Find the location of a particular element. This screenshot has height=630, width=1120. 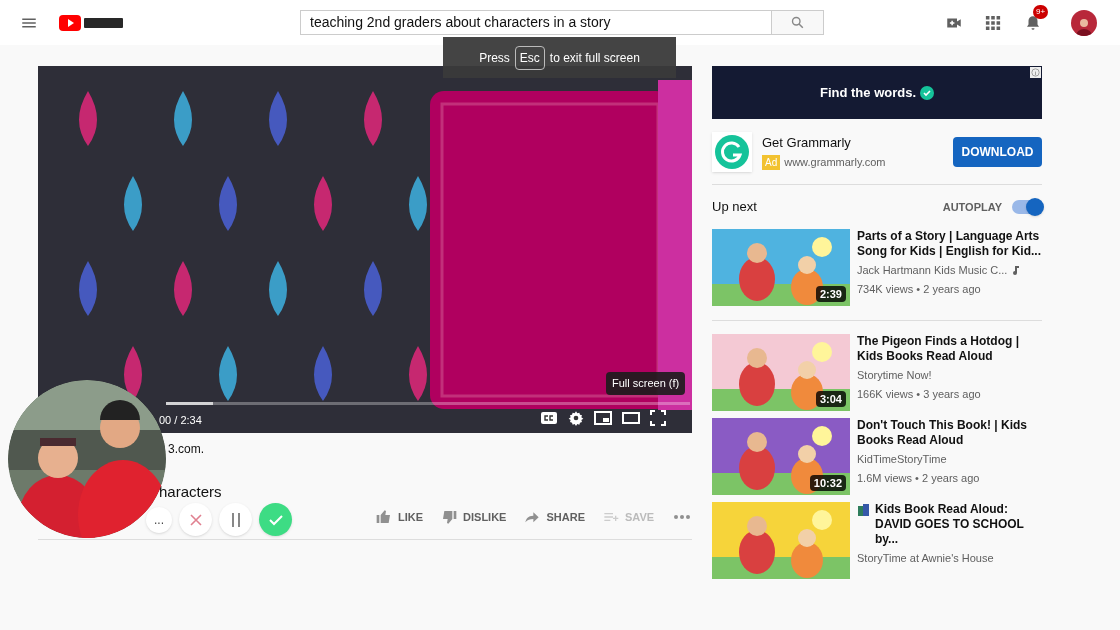

thumbs-up-icon is located at coordinates (384, 517).